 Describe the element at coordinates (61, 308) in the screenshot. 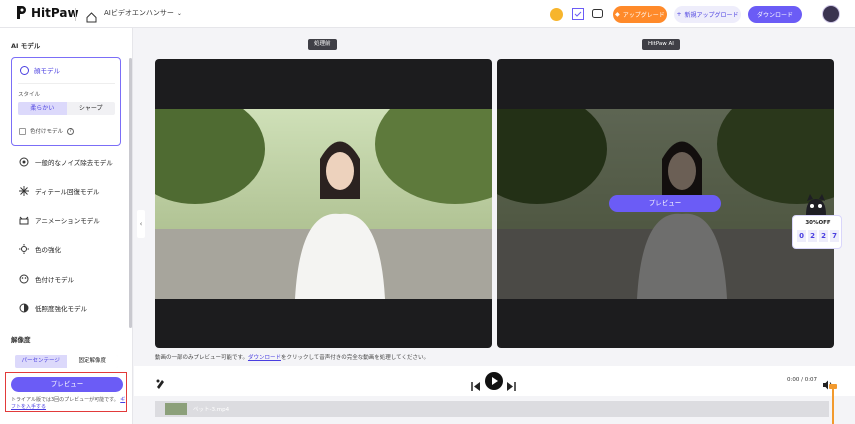

I see `model-label: 低照度強化モデル` at that location.